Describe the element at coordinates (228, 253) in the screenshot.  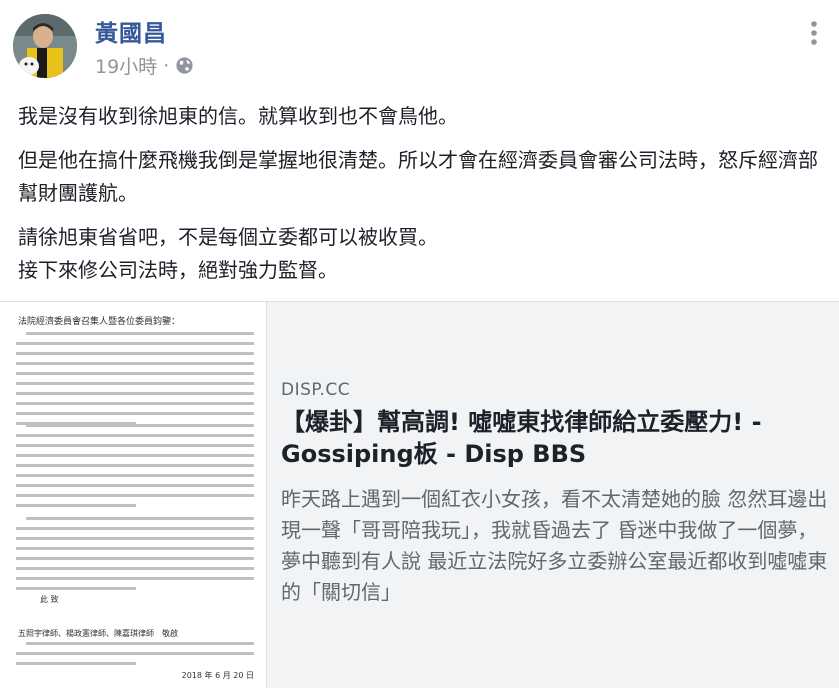
I see `post-paragraph: 請徐旭東省省吧，不是每個立委都可以被收買。 接下來修公司法時，絕對強力監督。` at that location.